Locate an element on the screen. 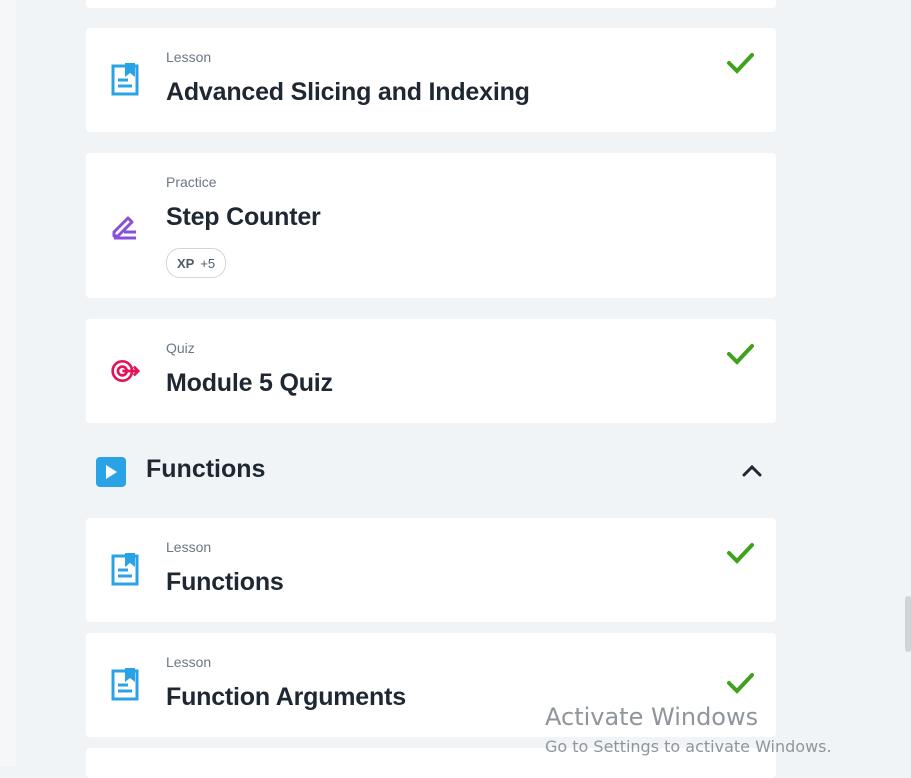  watermark-title: Activate Windows is located at coordinates (652, 717).